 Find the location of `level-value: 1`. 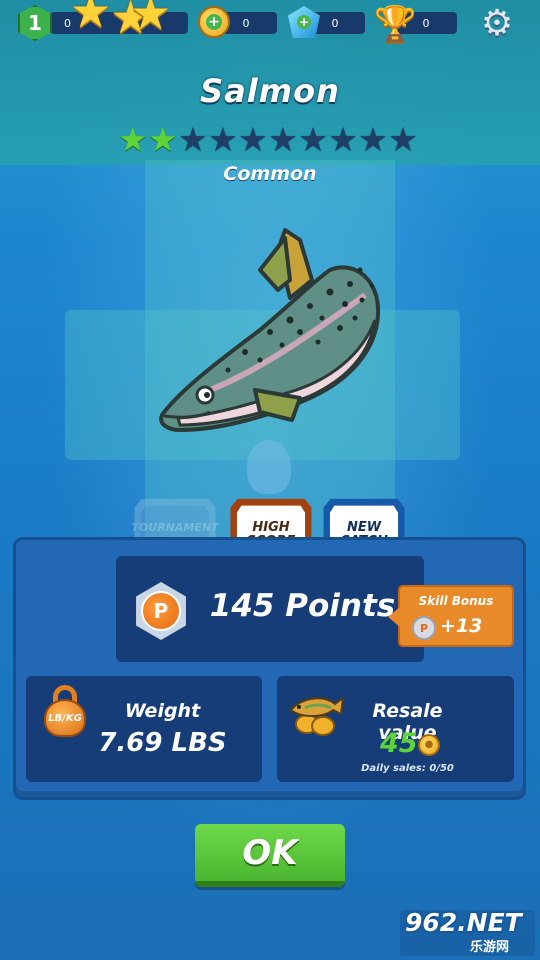

level-value: 1 is located at coordinates (35, 23).